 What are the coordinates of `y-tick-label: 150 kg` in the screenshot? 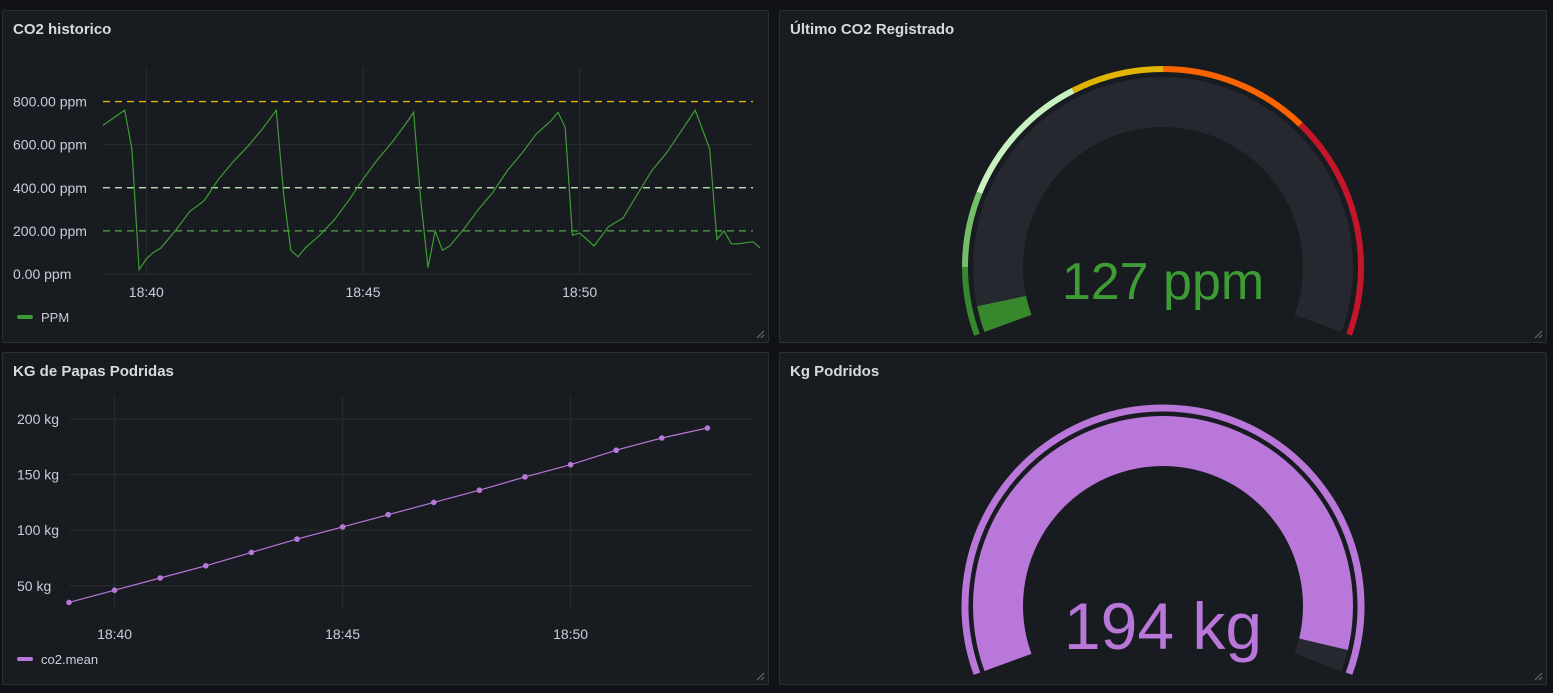 It's located at (38, 475).